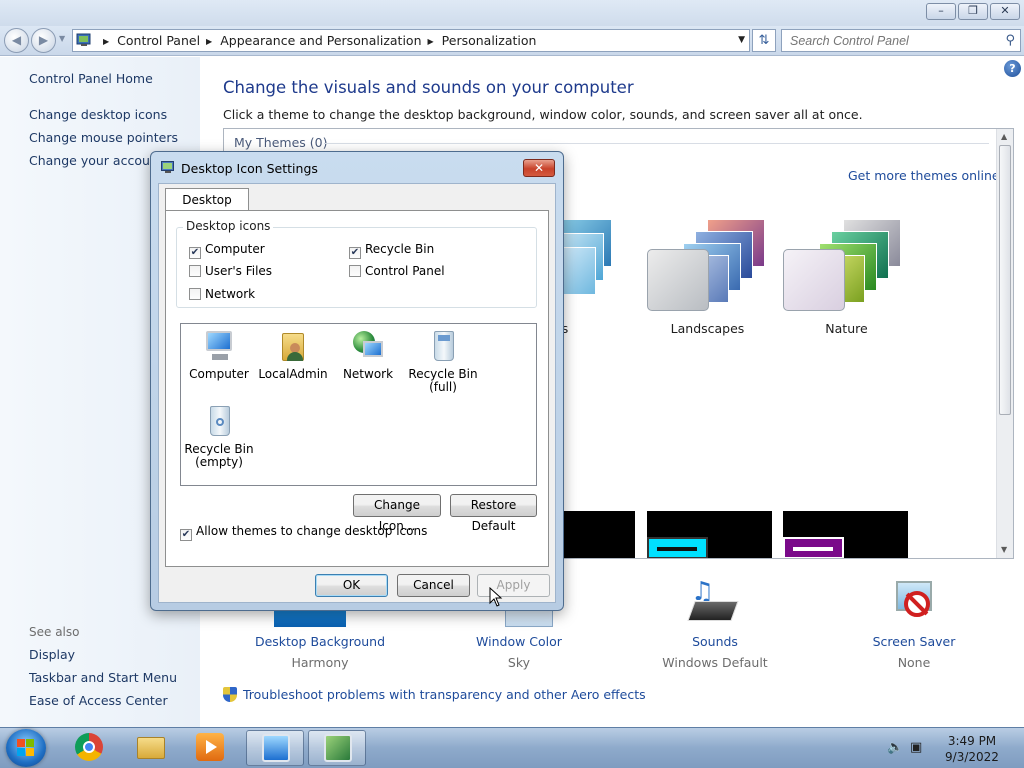 Image resolution: width=1024 pixels, height=768 pixels. Describe the element at coordinates (843, 277) in the screenshot. I see `theme-nature: Nature` at that location.